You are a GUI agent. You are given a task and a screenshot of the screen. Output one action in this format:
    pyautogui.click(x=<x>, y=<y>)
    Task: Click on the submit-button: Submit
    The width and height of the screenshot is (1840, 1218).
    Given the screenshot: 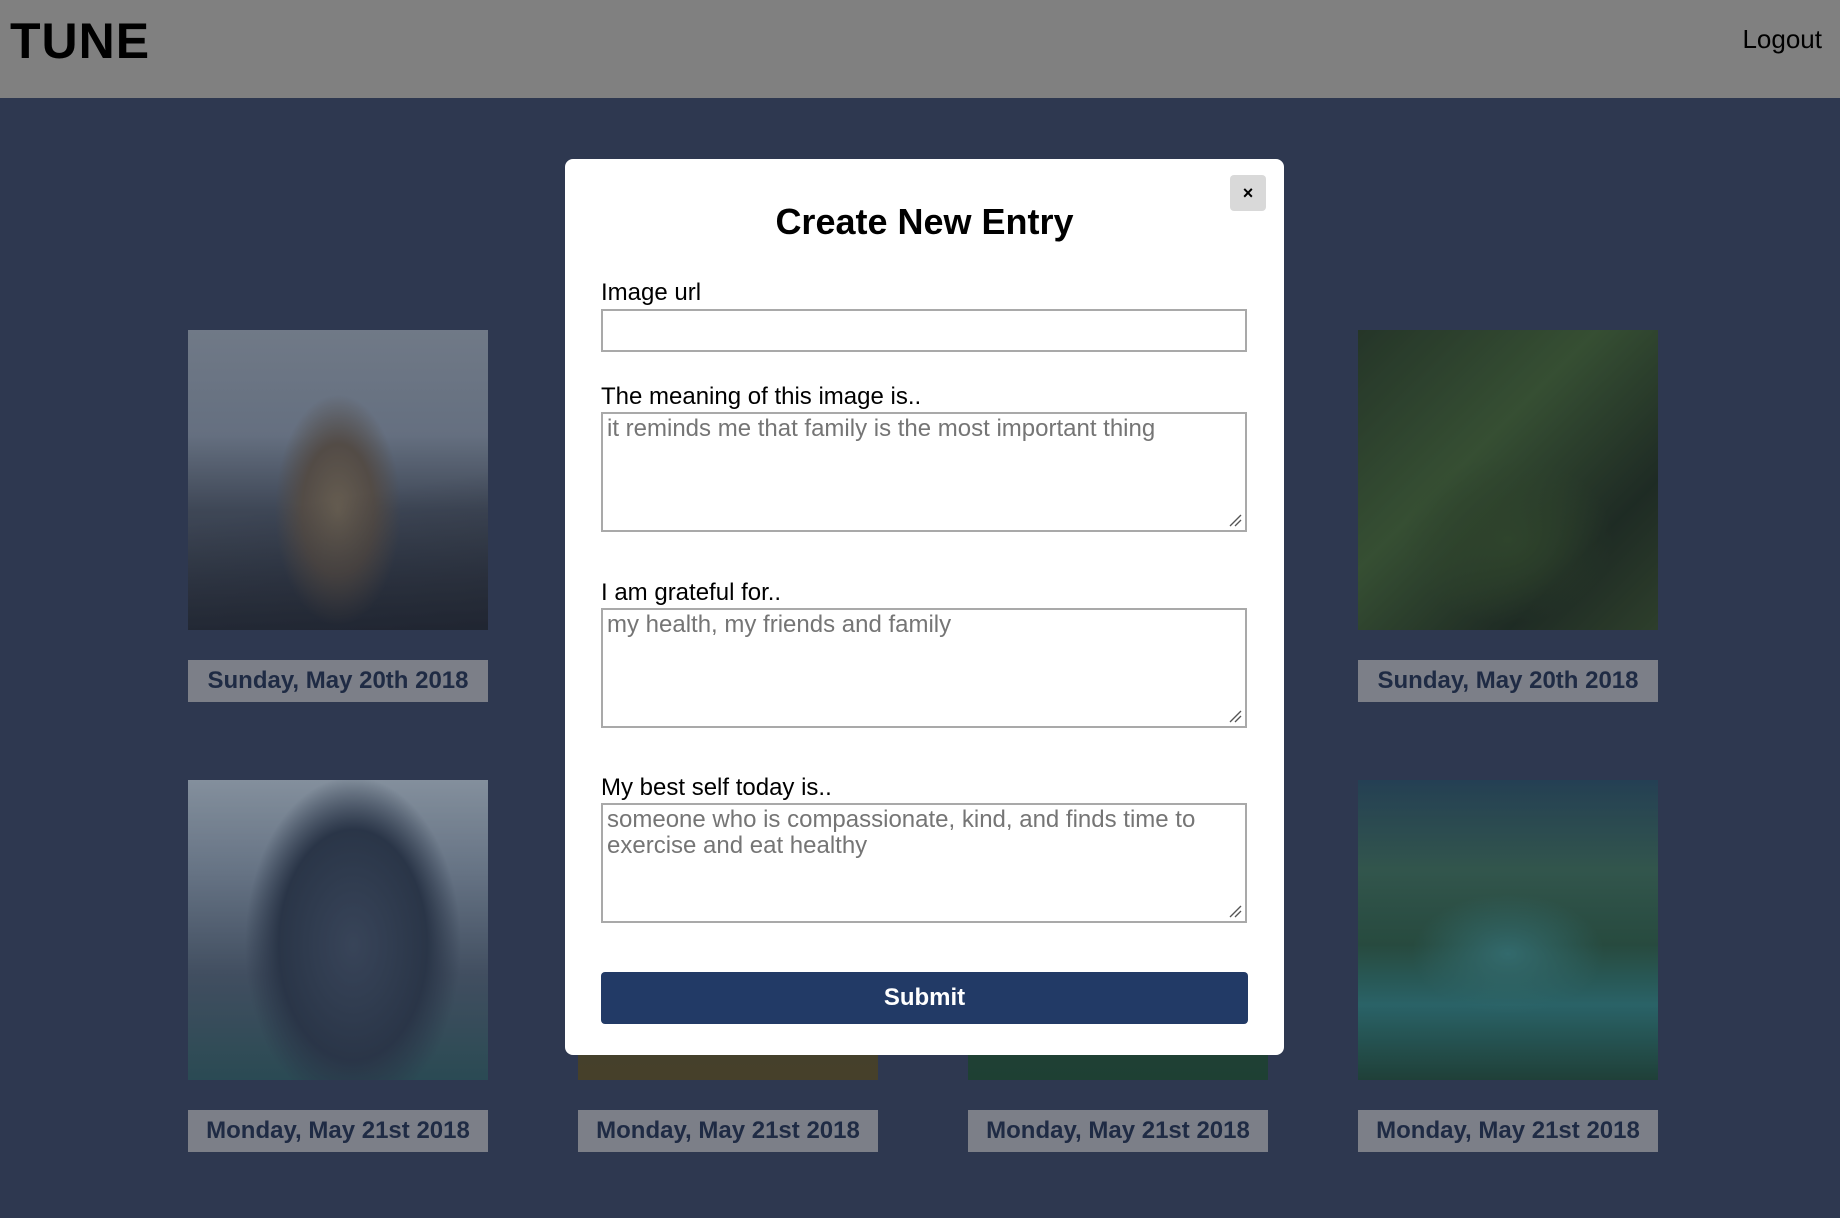 What is the action you would take?
    pyautogui.click(x=924, y=998)
    